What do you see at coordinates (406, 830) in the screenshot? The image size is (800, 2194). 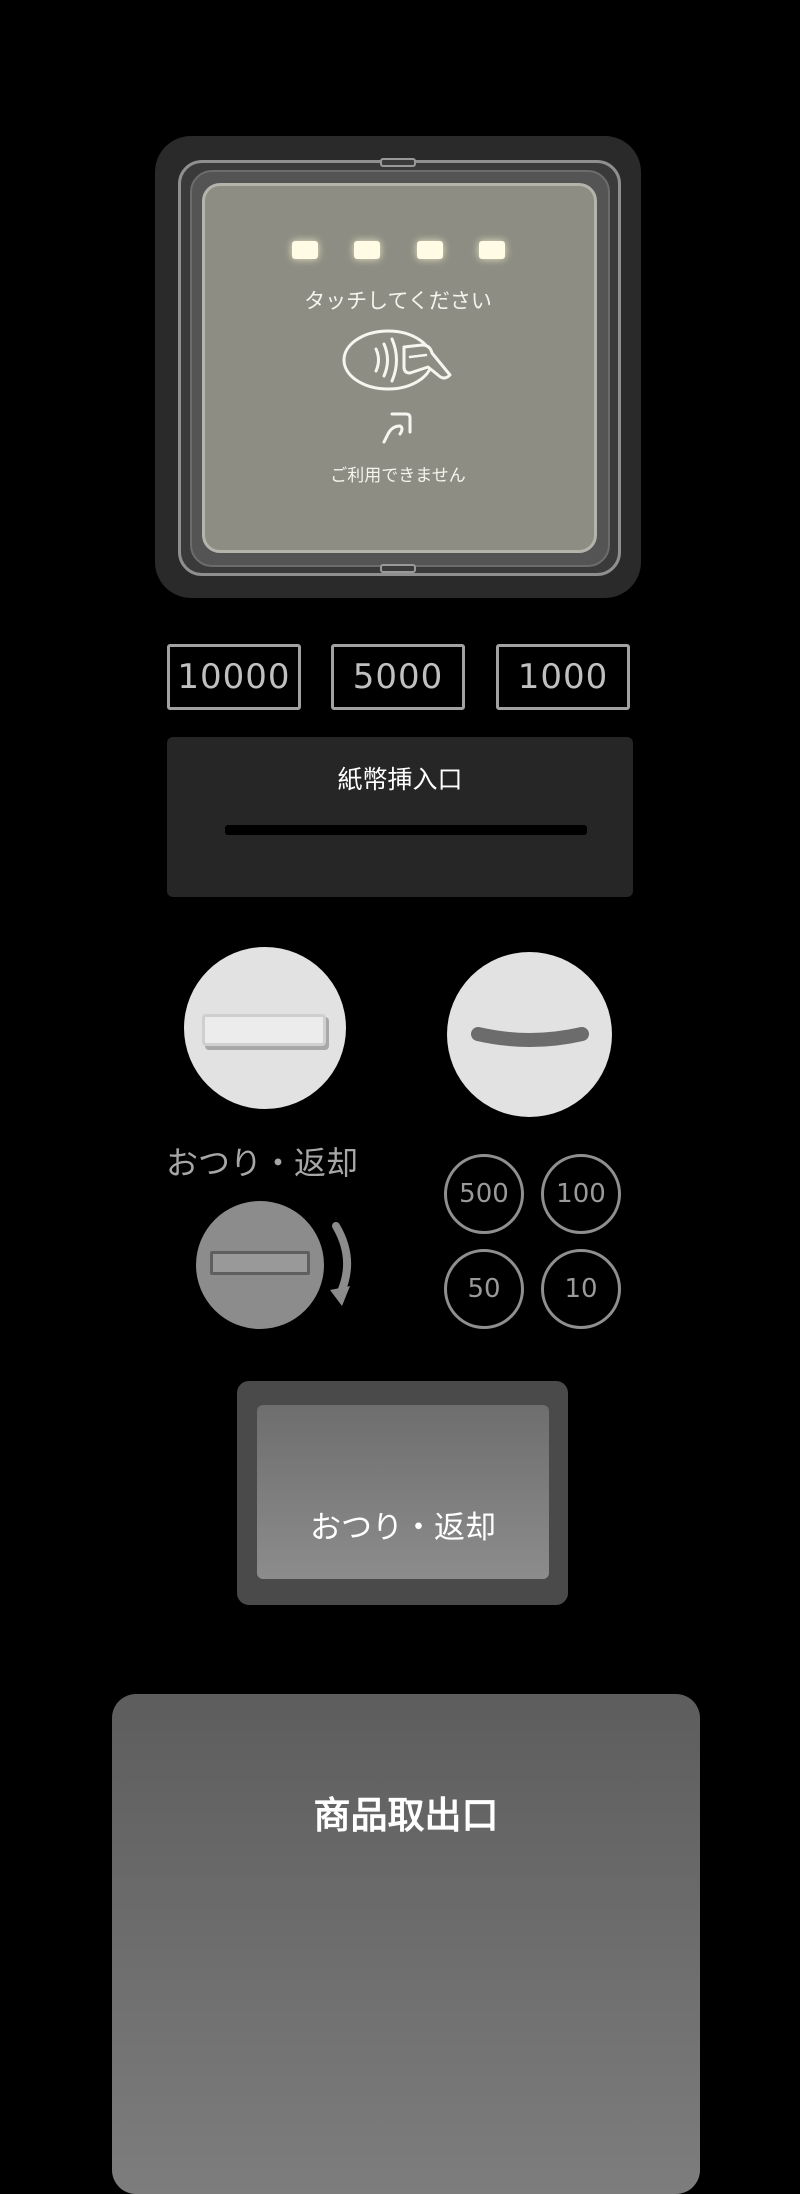 I see `bill-slot-opening` at bounding box center [406, 830].